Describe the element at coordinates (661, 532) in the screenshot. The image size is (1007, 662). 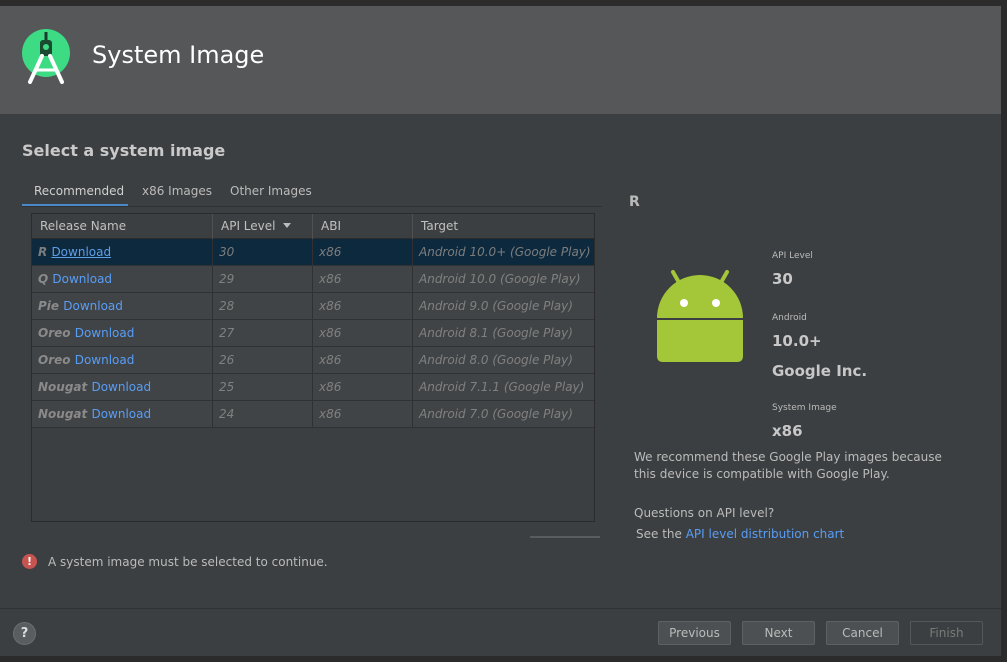
I see `see-the-text: See the` at that location.